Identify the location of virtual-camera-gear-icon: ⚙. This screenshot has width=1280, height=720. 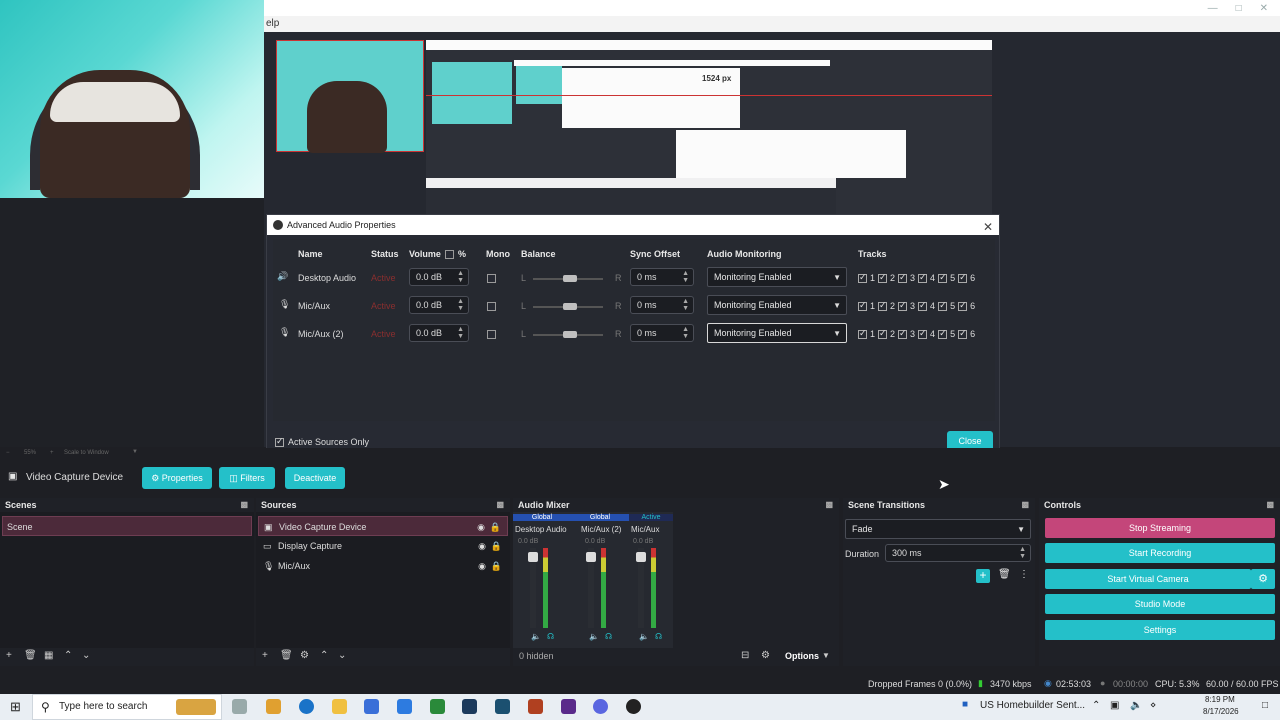
(1263, 579).